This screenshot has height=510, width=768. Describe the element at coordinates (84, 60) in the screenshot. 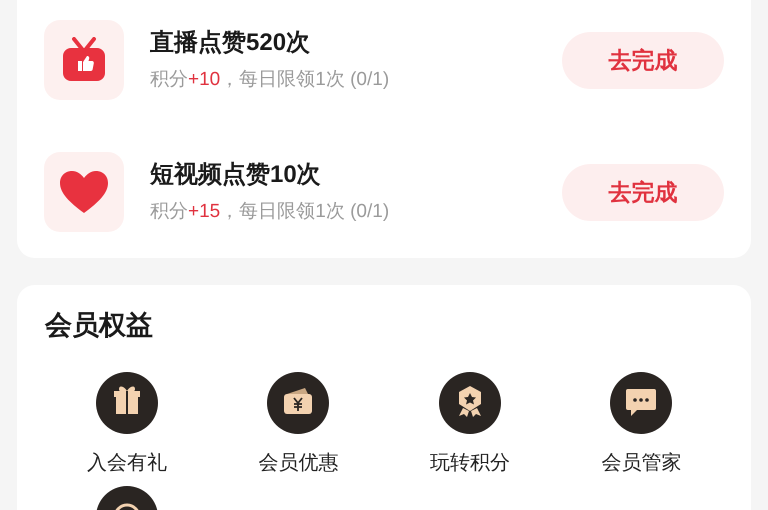

I see `tv-thumbs-up-icon` at that location.